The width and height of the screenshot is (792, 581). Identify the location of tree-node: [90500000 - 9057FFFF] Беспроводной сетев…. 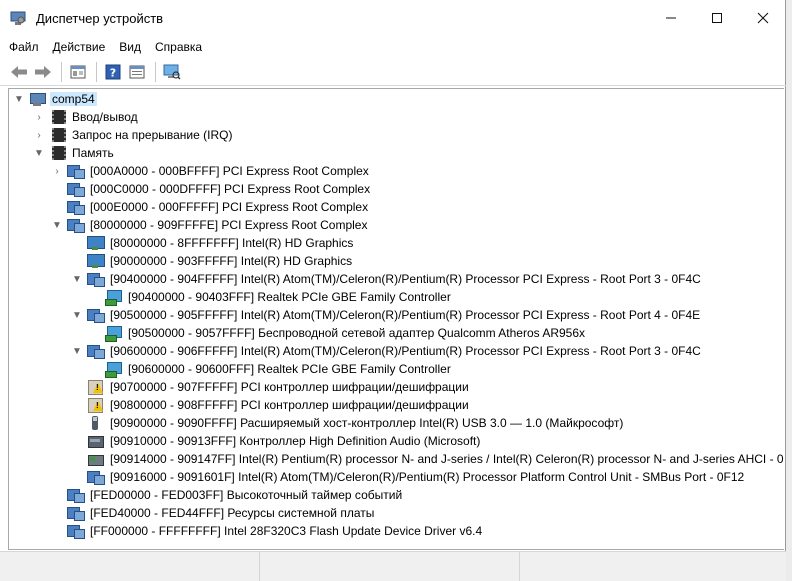
(338, 333).